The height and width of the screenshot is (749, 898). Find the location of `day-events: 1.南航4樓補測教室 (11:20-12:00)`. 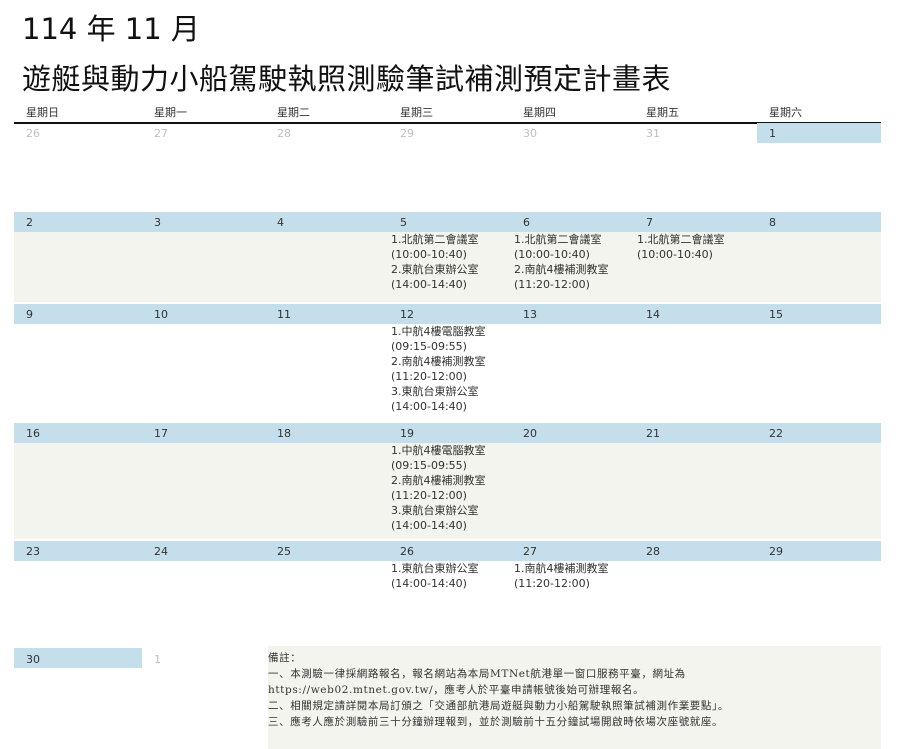

day-events: 1.南航4樓補測教室 (11:20-12:00) is located at coordinates (561, 576).